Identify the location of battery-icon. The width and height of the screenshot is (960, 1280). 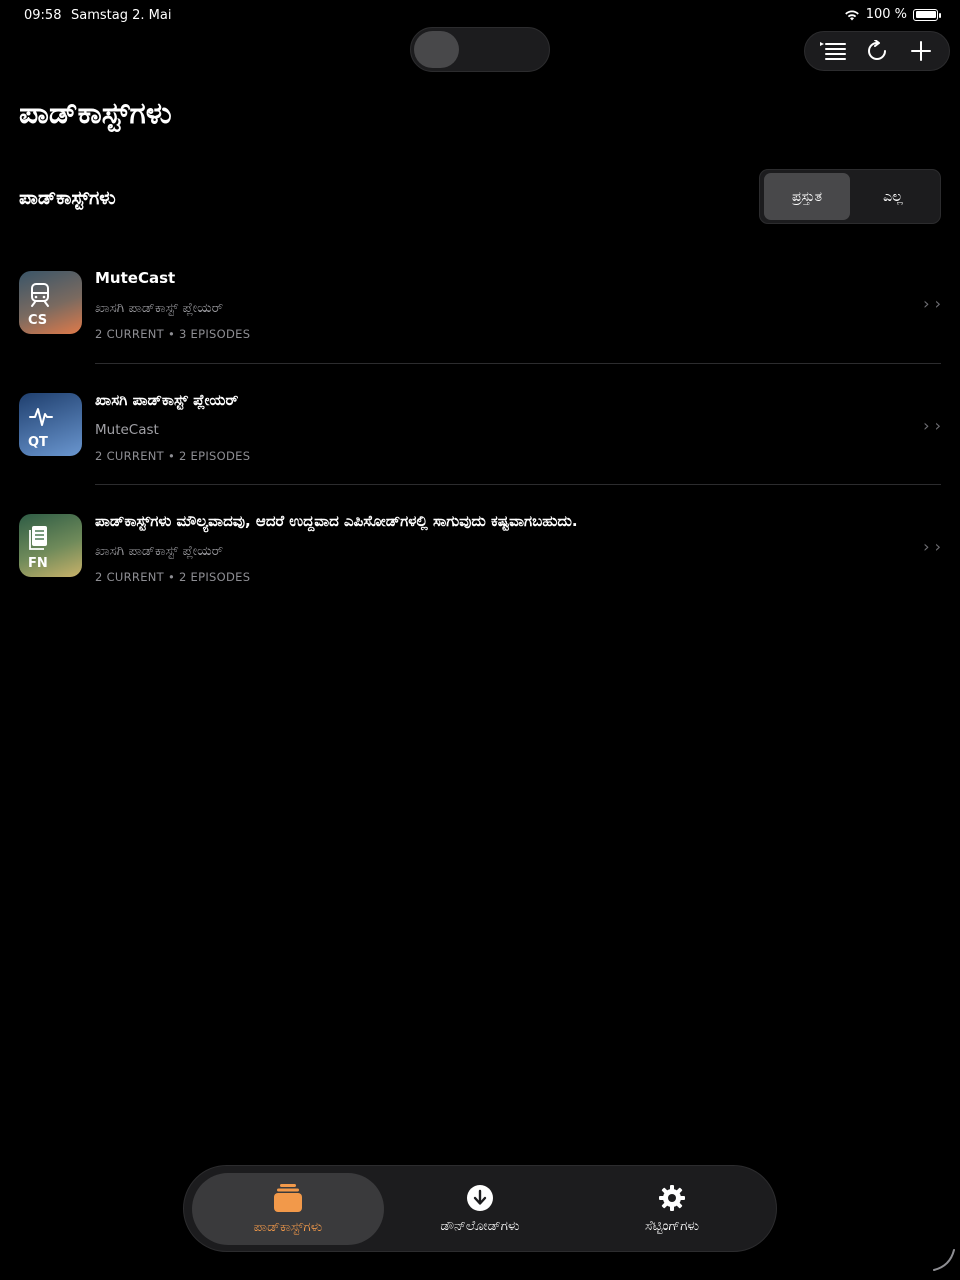
(927, 14).